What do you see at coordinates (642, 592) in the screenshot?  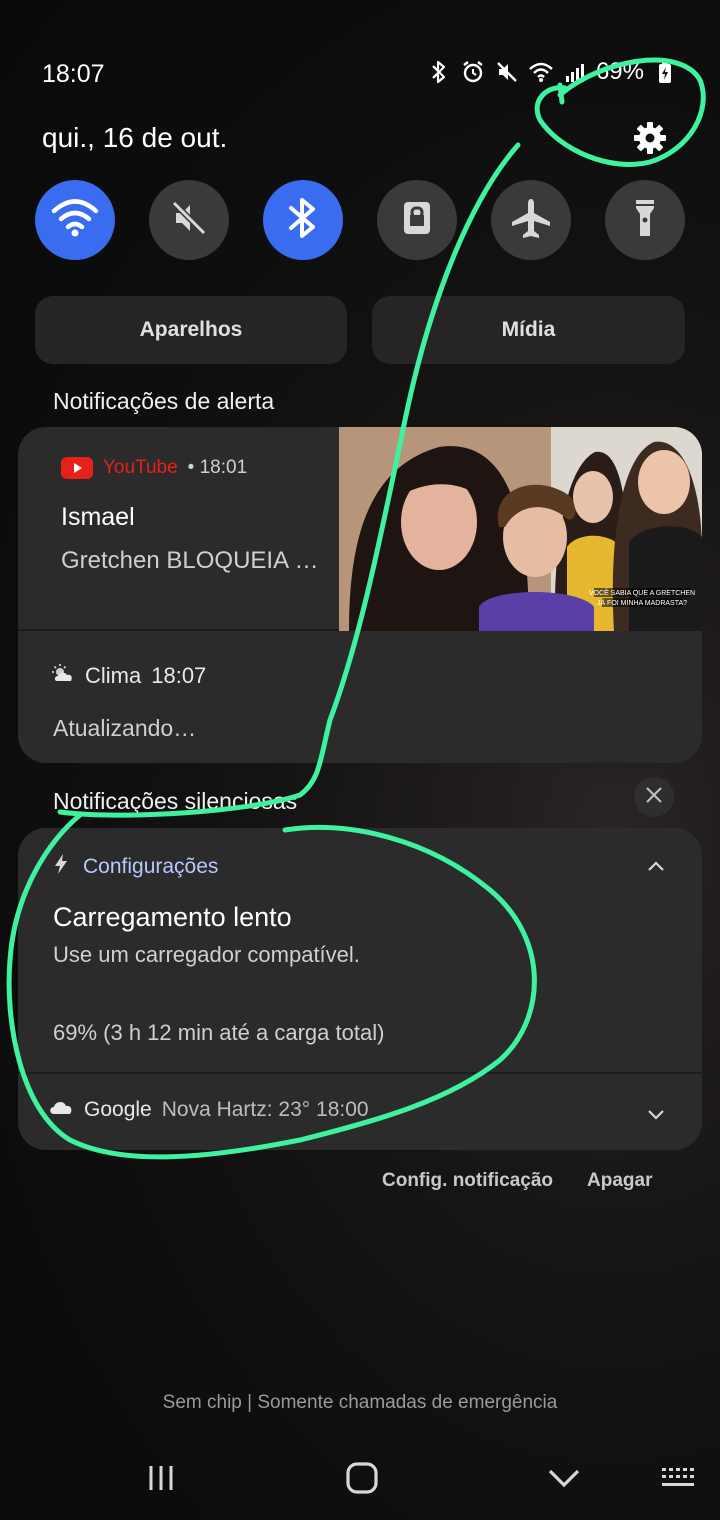 I see `thumbnail-caption-1: VOCÊ SABIA QUE A GRETCHEN` at bounding box center [642, 592].